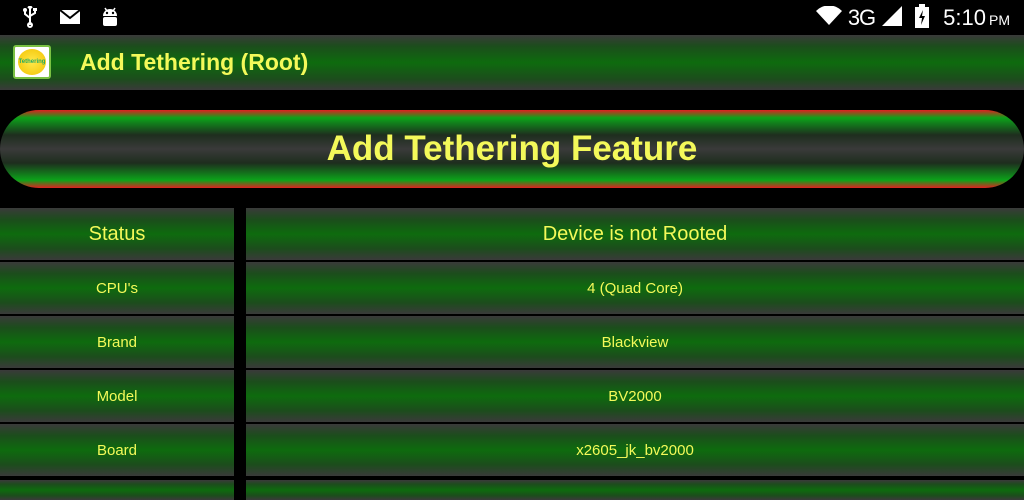 The image size is (1024, 500). I want to click on brand-value: Blackview, so click(635, 342).